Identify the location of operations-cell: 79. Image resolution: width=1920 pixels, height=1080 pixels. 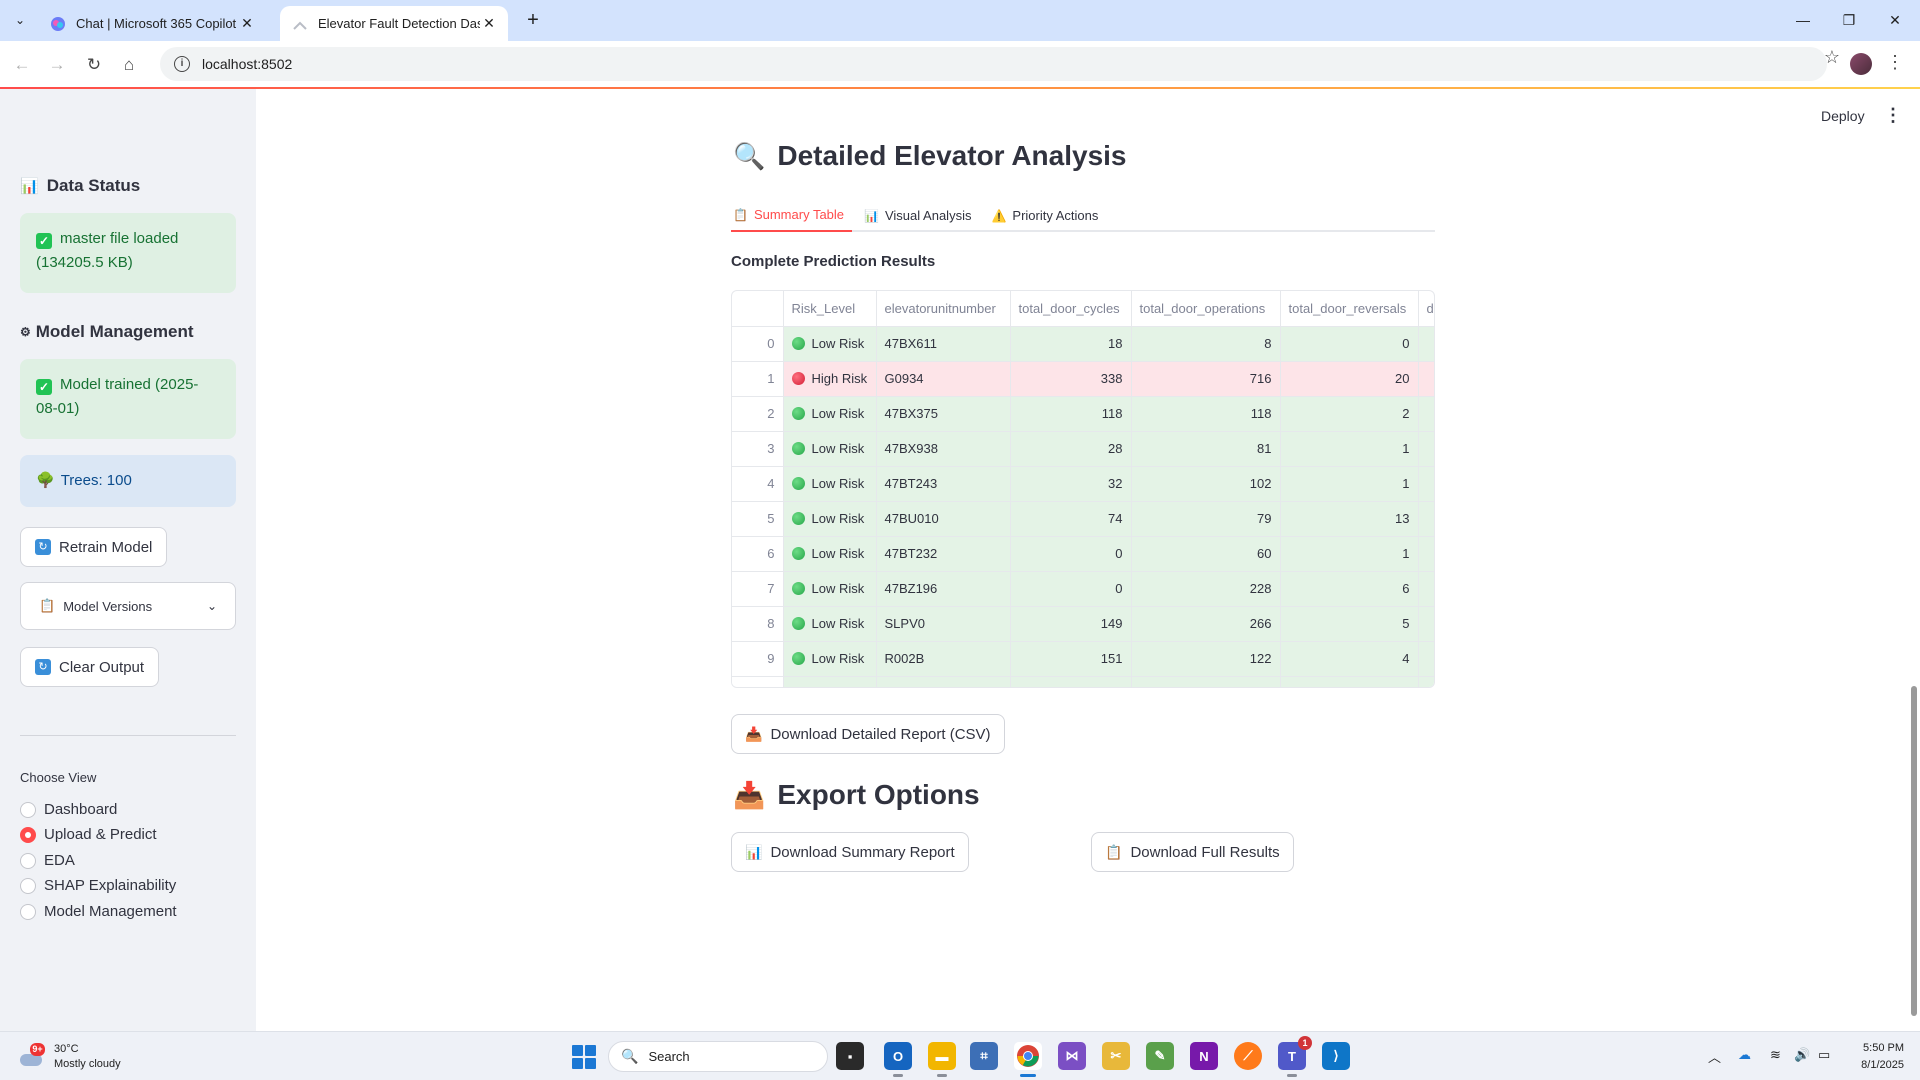
(1206, 519).